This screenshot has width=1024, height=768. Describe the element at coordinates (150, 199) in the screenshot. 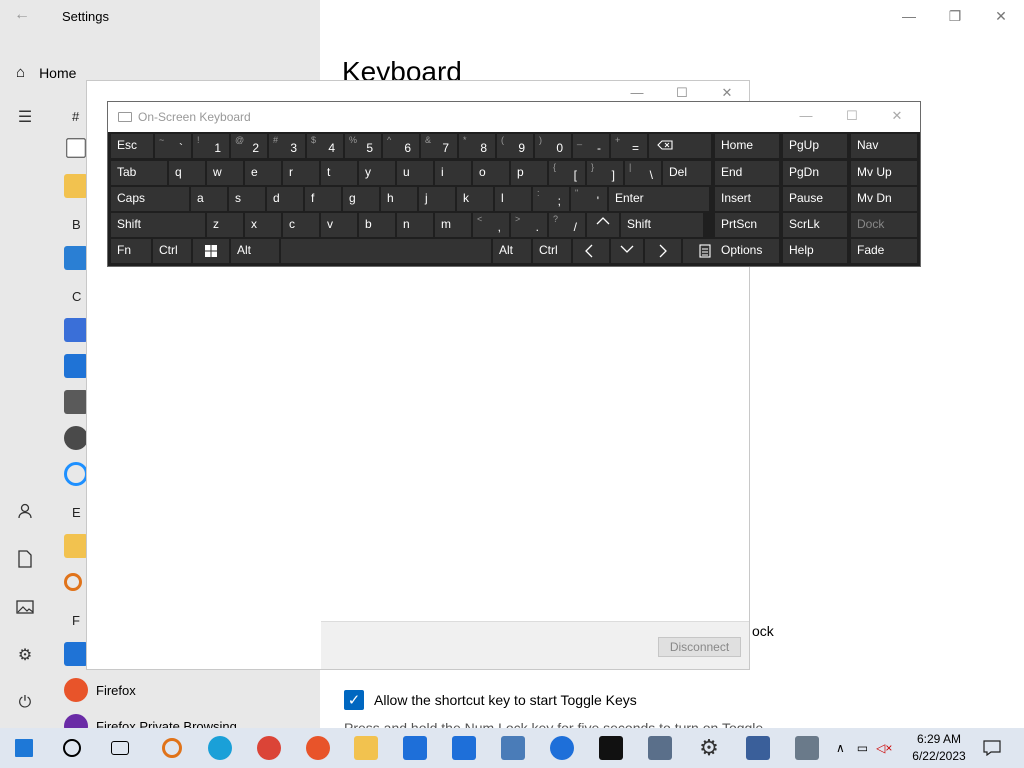

I see `key-caps: Caps` at that location.